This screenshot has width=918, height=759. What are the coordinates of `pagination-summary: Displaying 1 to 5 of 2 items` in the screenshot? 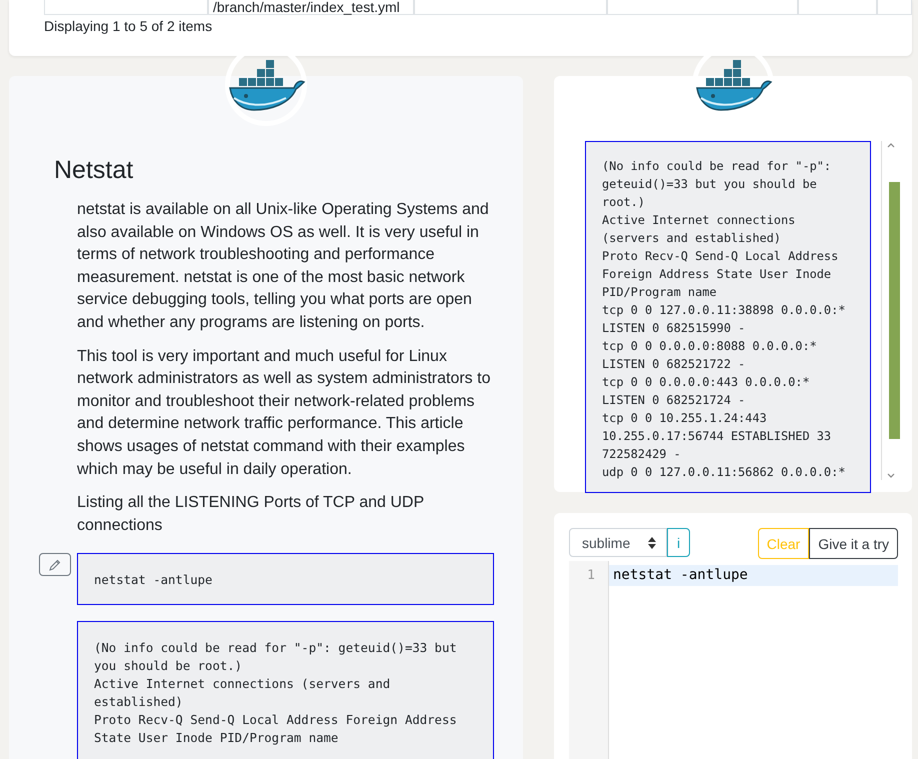 It's located at (129, 26).